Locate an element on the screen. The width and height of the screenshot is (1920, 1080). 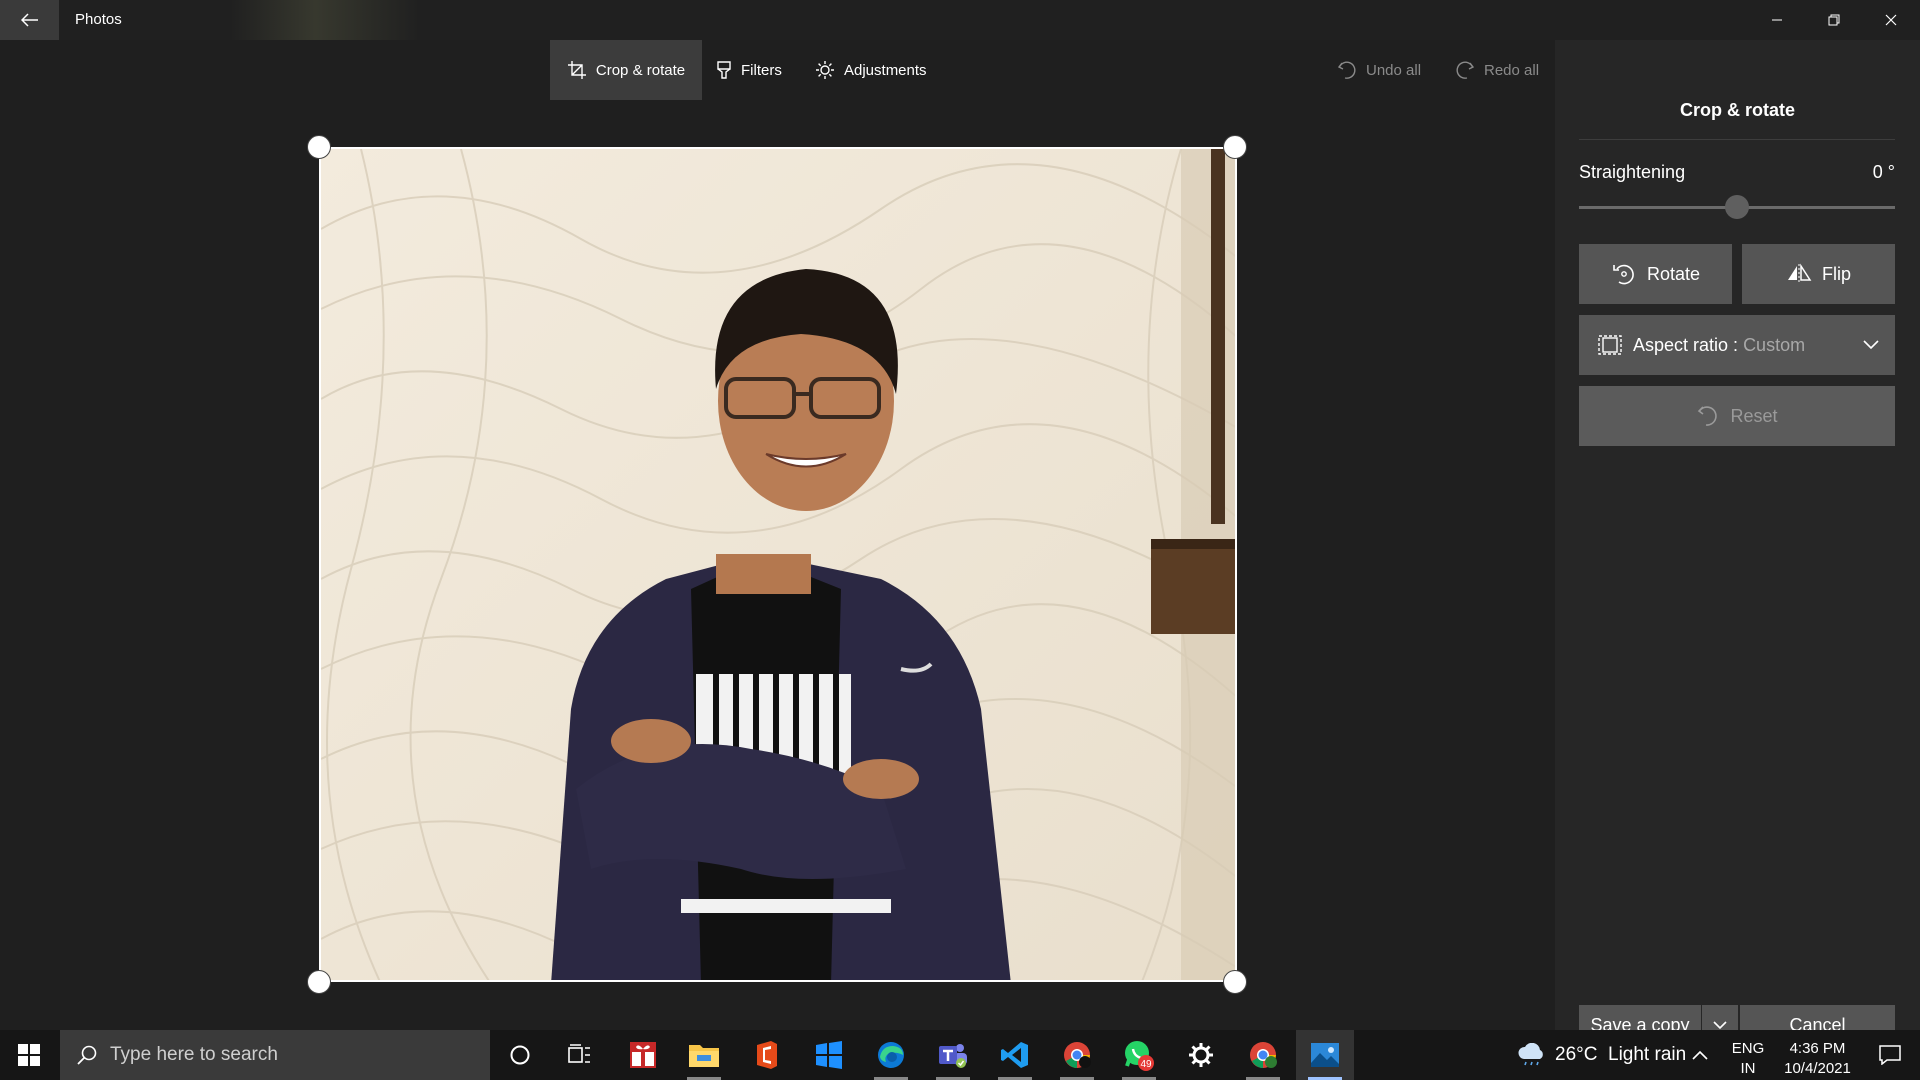
tab-crop-rotate: Crop & rotate is located at coordinates (626, 70).